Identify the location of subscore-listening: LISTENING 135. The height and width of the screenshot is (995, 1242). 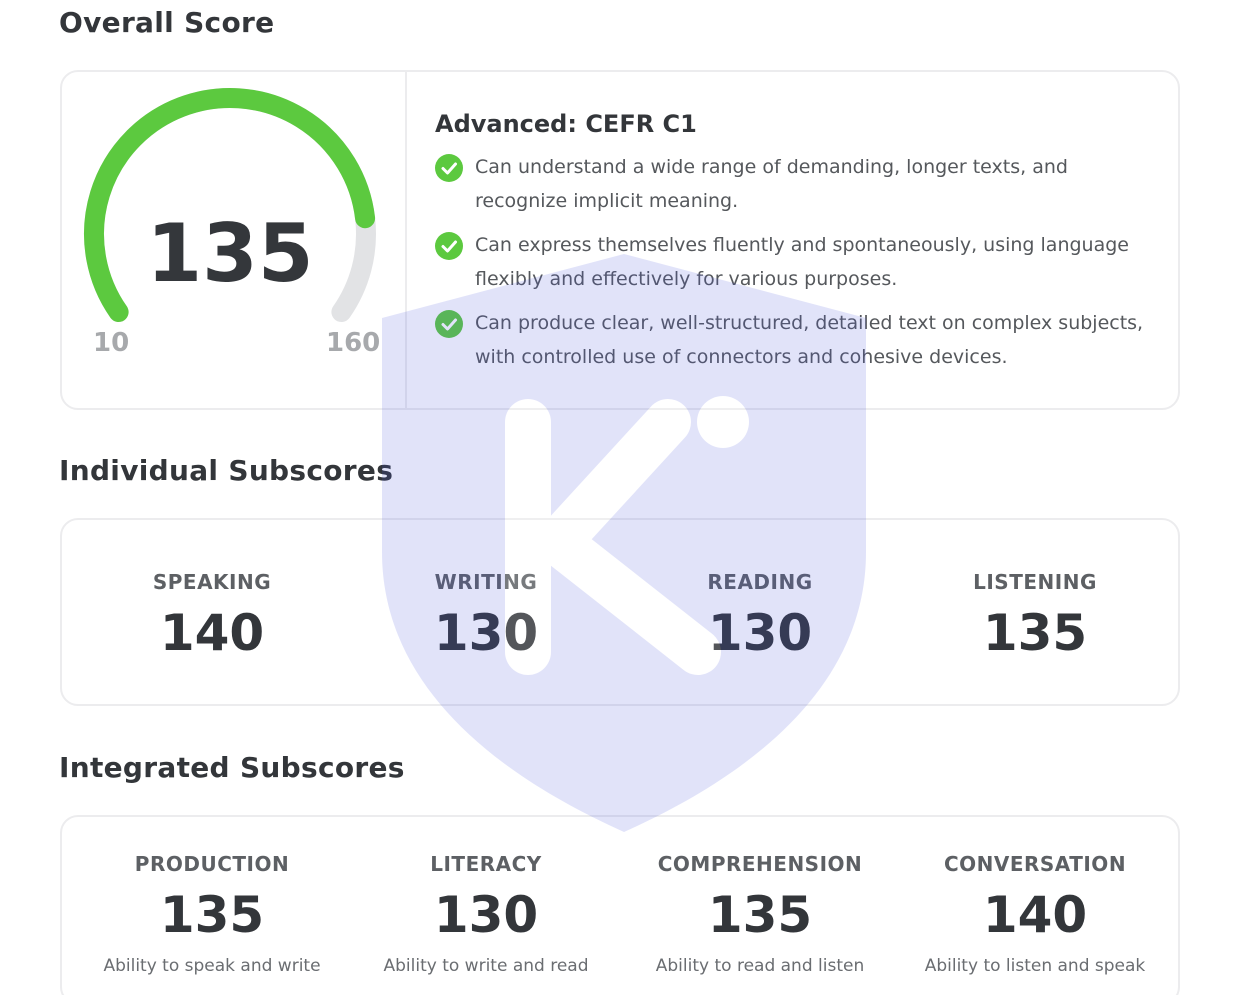
(1035, 615).